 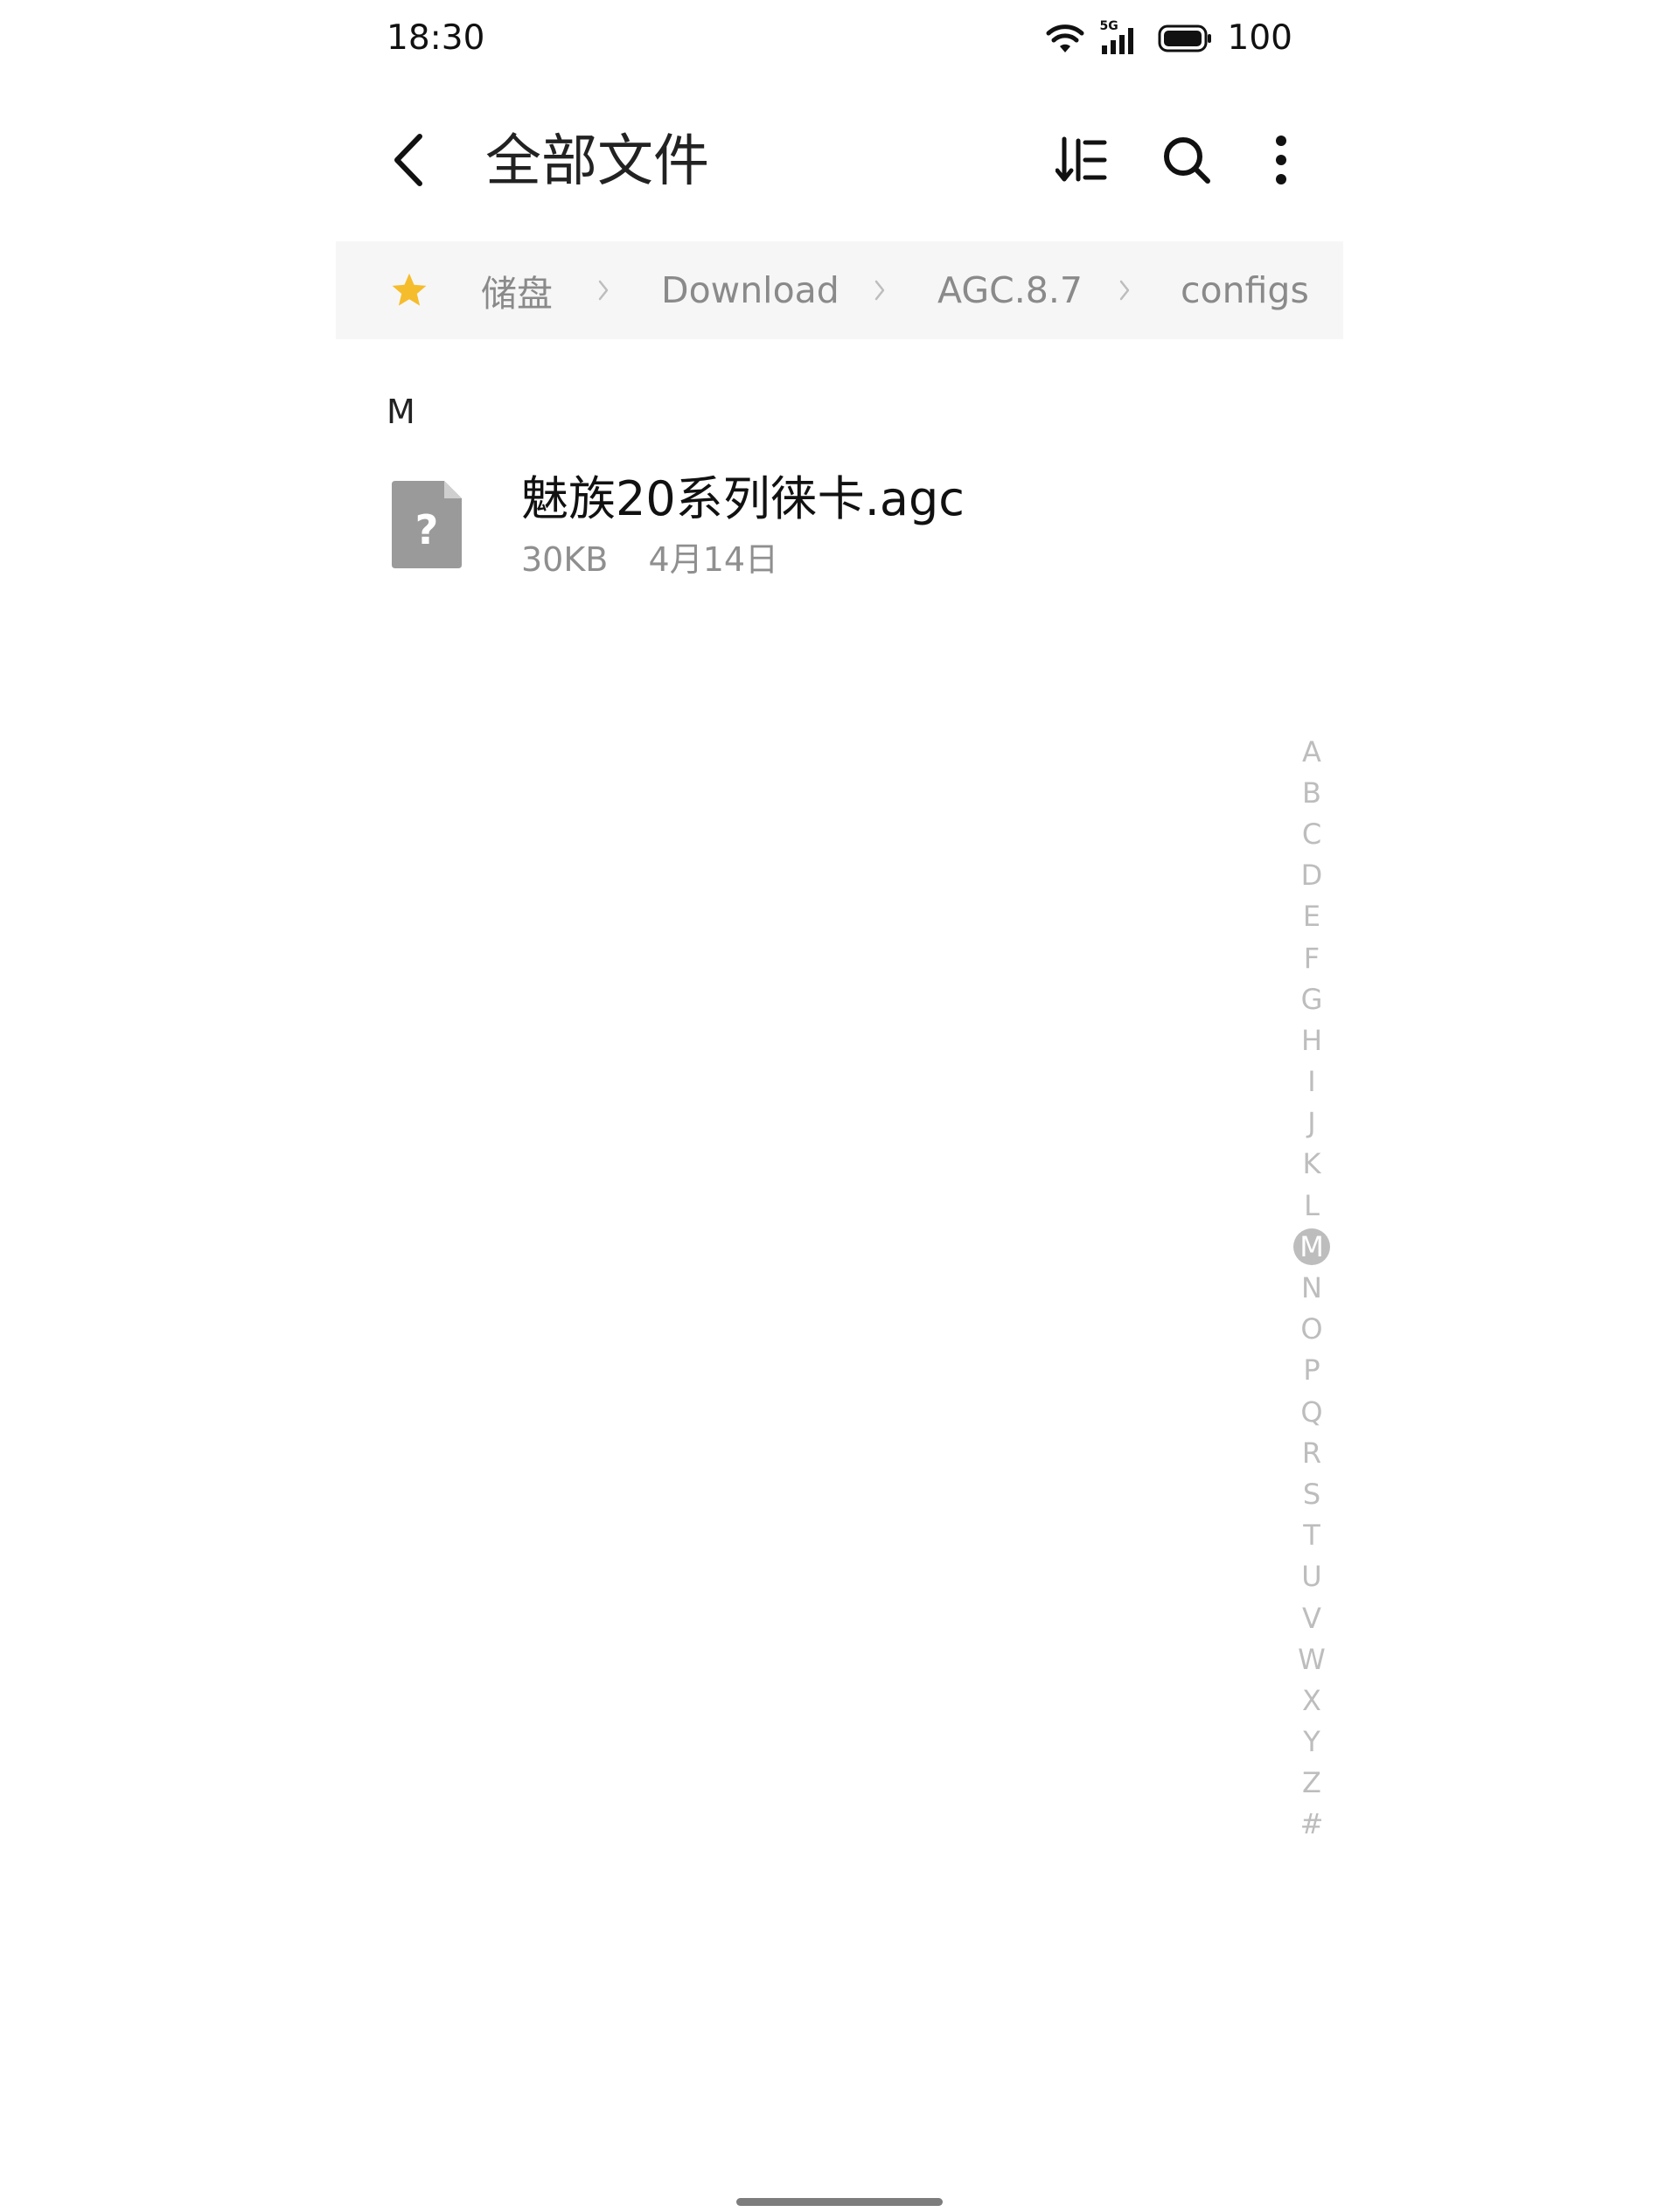 I want to click on status-icons: 5G 100, so click(x=1169, y=38).